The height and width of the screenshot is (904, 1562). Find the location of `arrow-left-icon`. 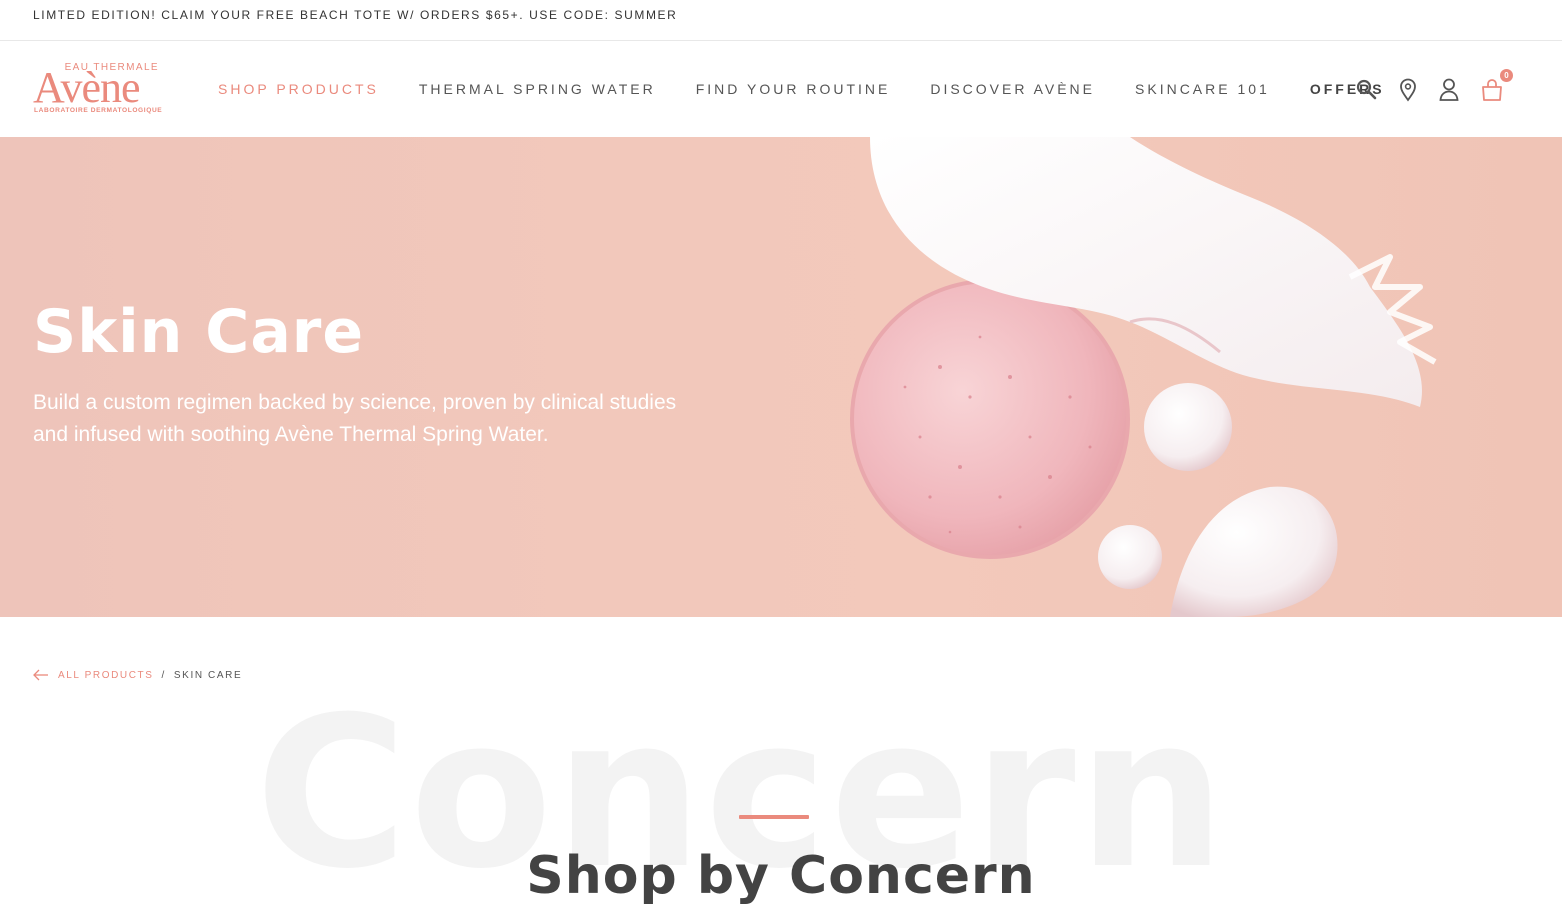

arrow-left-icon is located at coordinates (41, 675).